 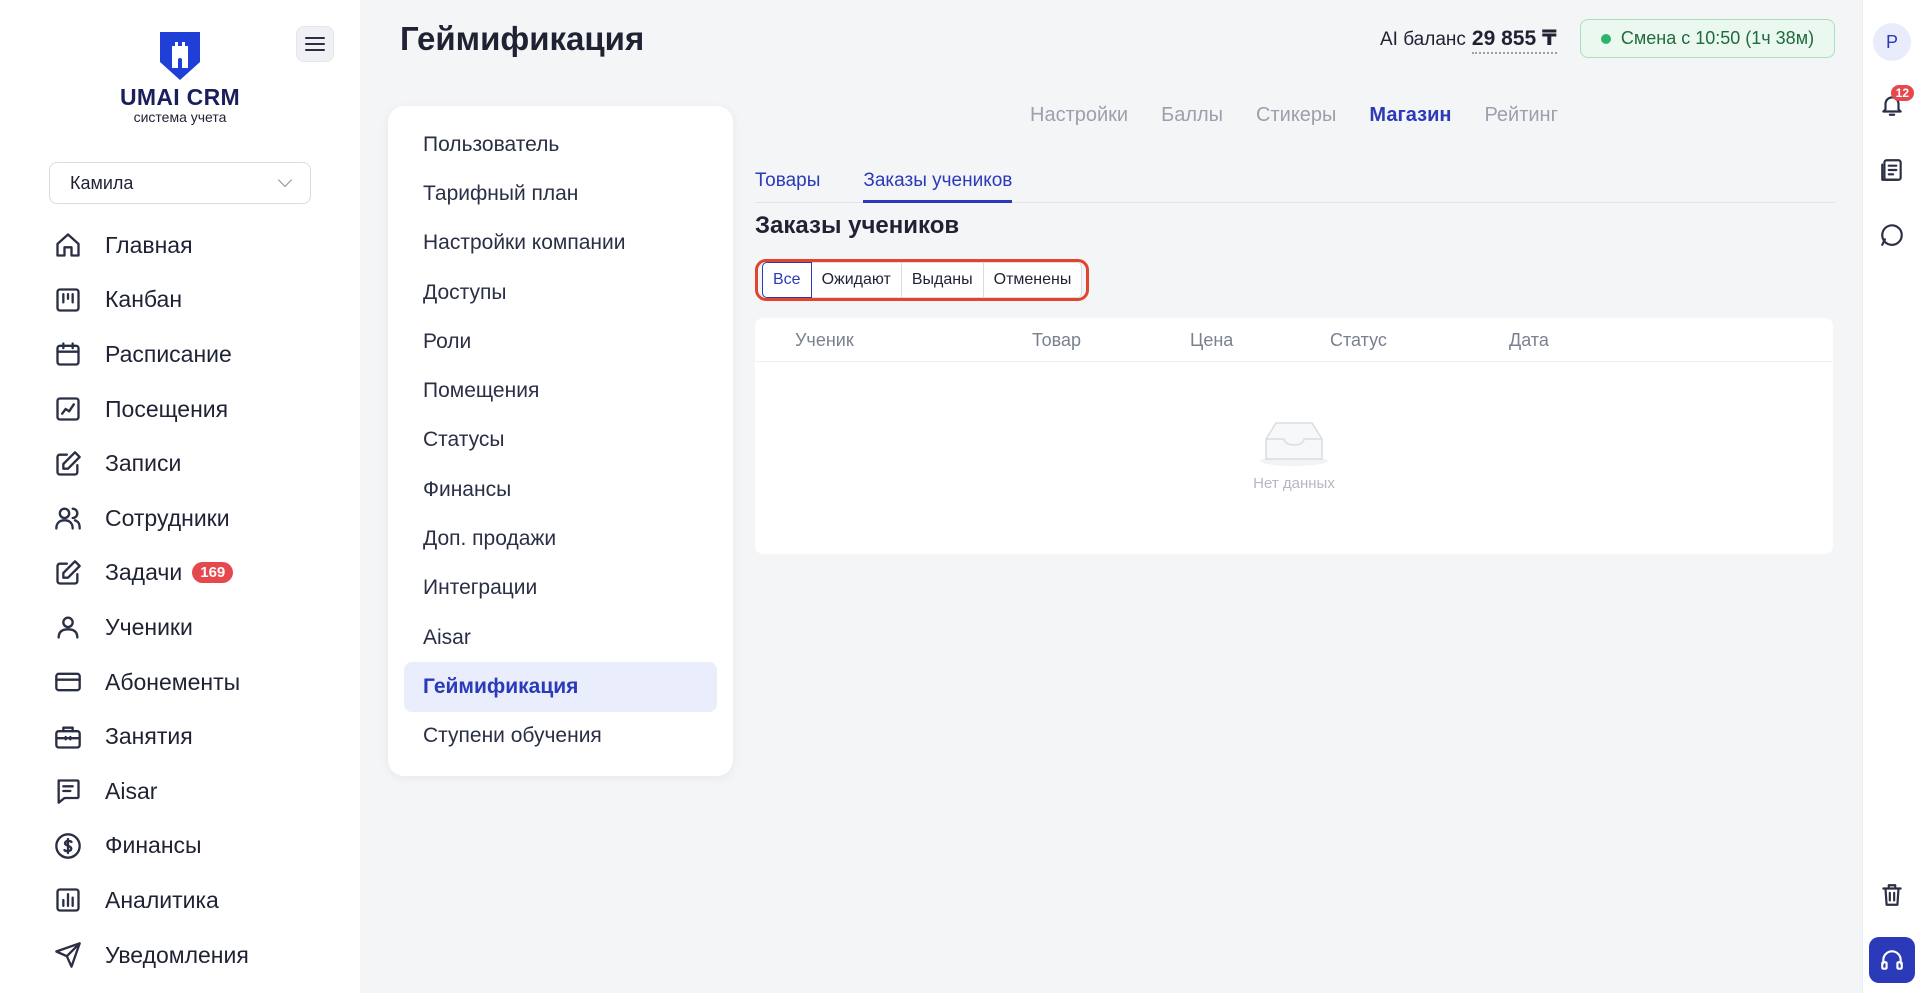 What do you see at coordinates (168, 353) in the screenshot?
I see `nav-item-label: Расписание` at bounding box center [168, 353].